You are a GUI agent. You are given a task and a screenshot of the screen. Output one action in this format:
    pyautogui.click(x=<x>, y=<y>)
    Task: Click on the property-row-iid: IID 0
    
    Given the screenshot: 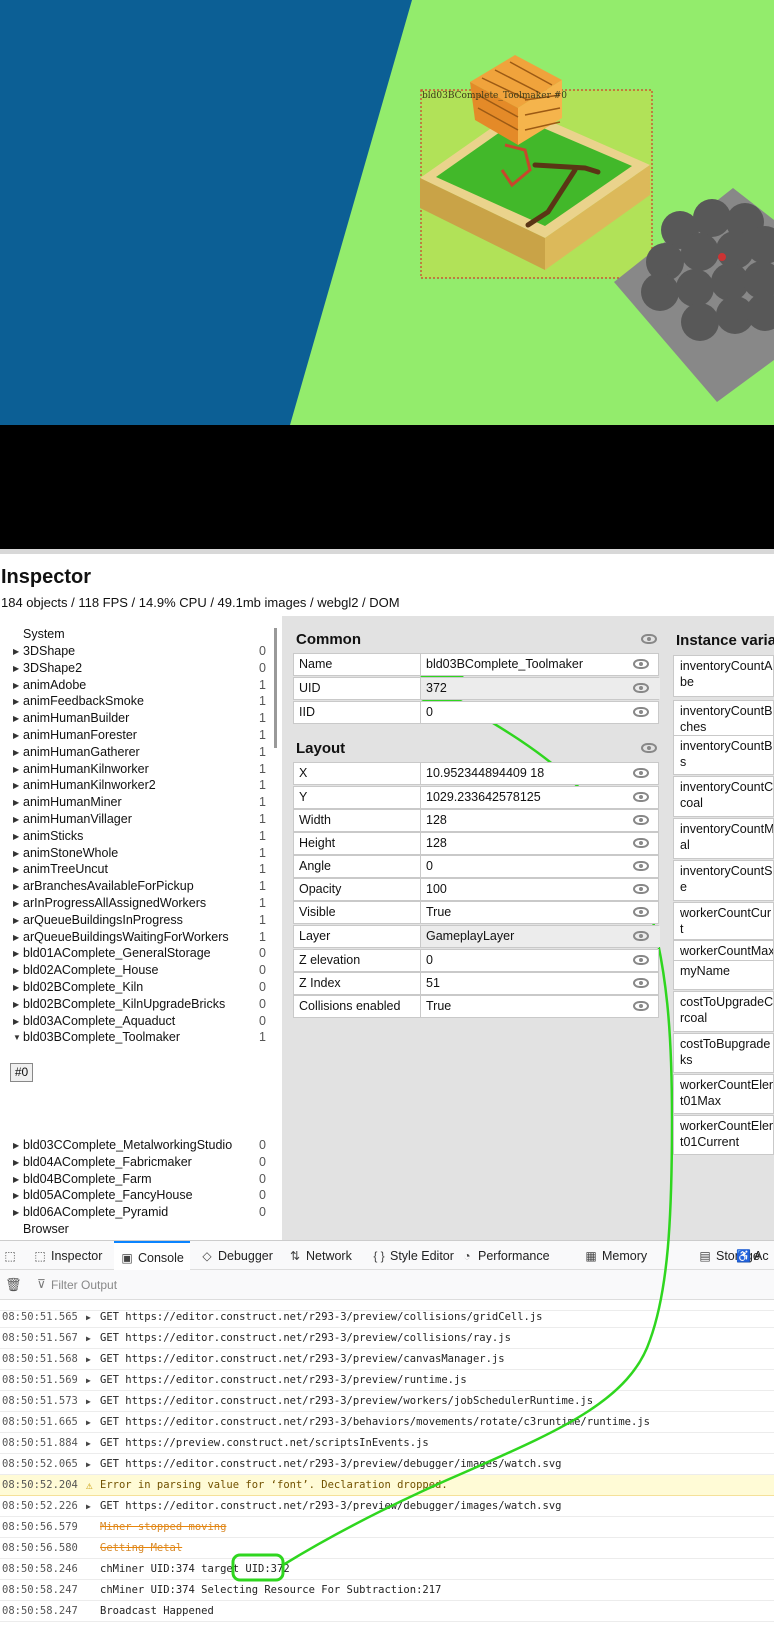 What is the action you would take?
    pyautogui.click(x=476, y=712)
    